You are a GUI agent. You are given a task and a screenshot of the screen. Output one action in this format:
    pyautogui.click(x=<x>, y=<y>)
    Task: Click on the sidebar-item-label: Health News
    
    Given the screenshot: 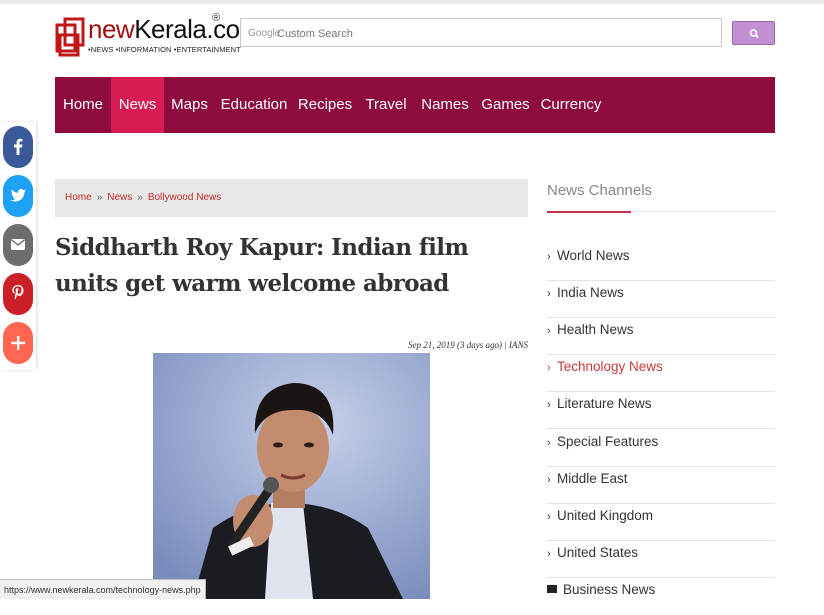 What is the action you would take?
    pyautogui.click(x=595, y=329)
    